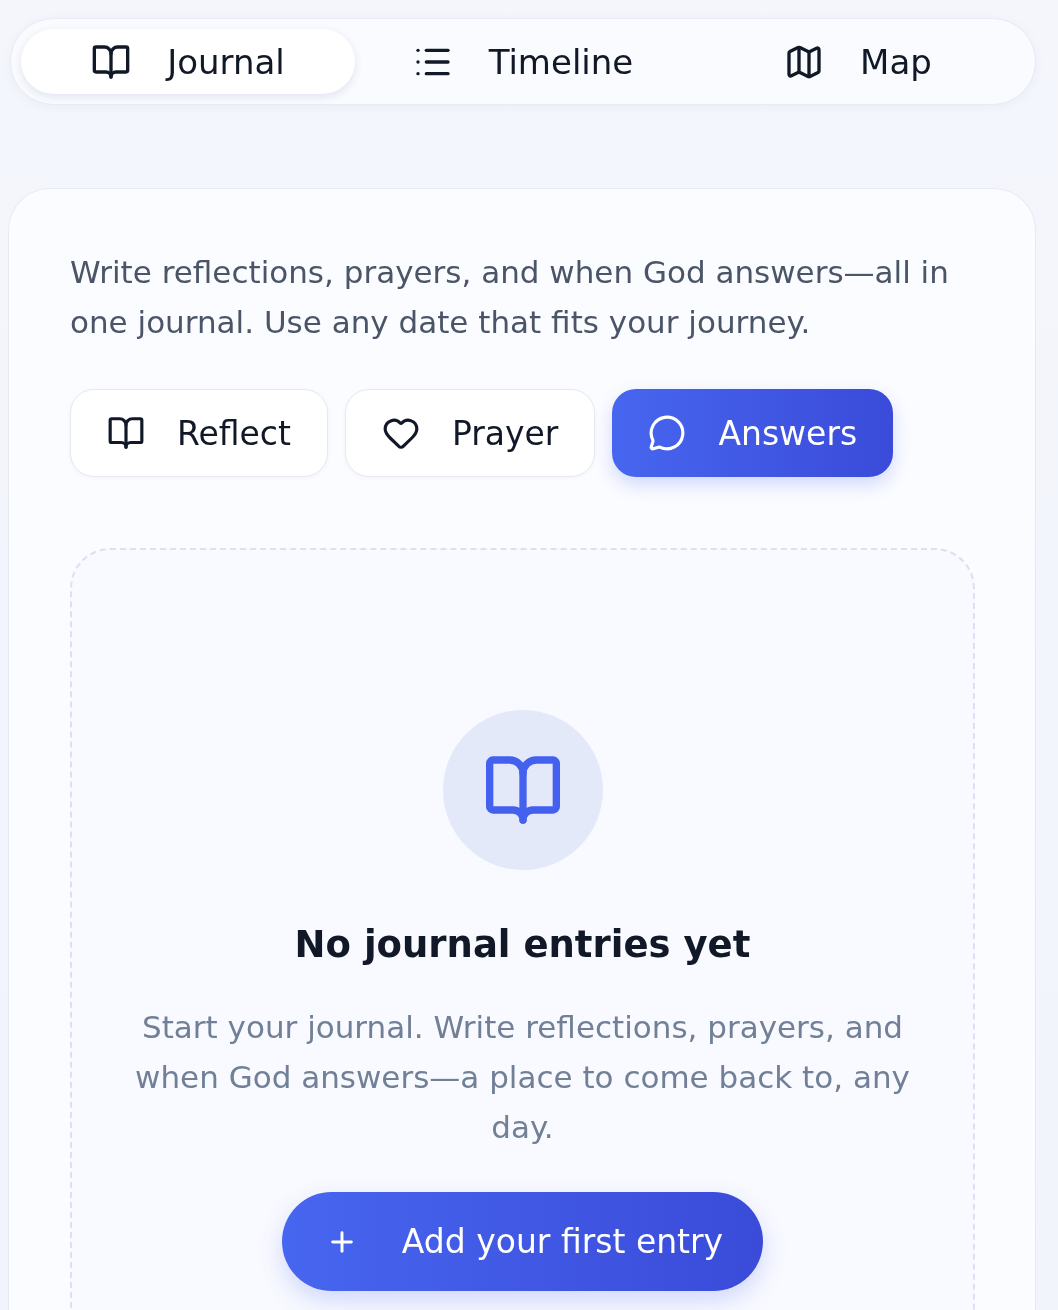 This screenshot has height=1310, width=1058. What do you see at coordinates (522, 945) in the screenshot?
I see `empty-state-title: No journal entries yet` at bounding box center [522, 945].